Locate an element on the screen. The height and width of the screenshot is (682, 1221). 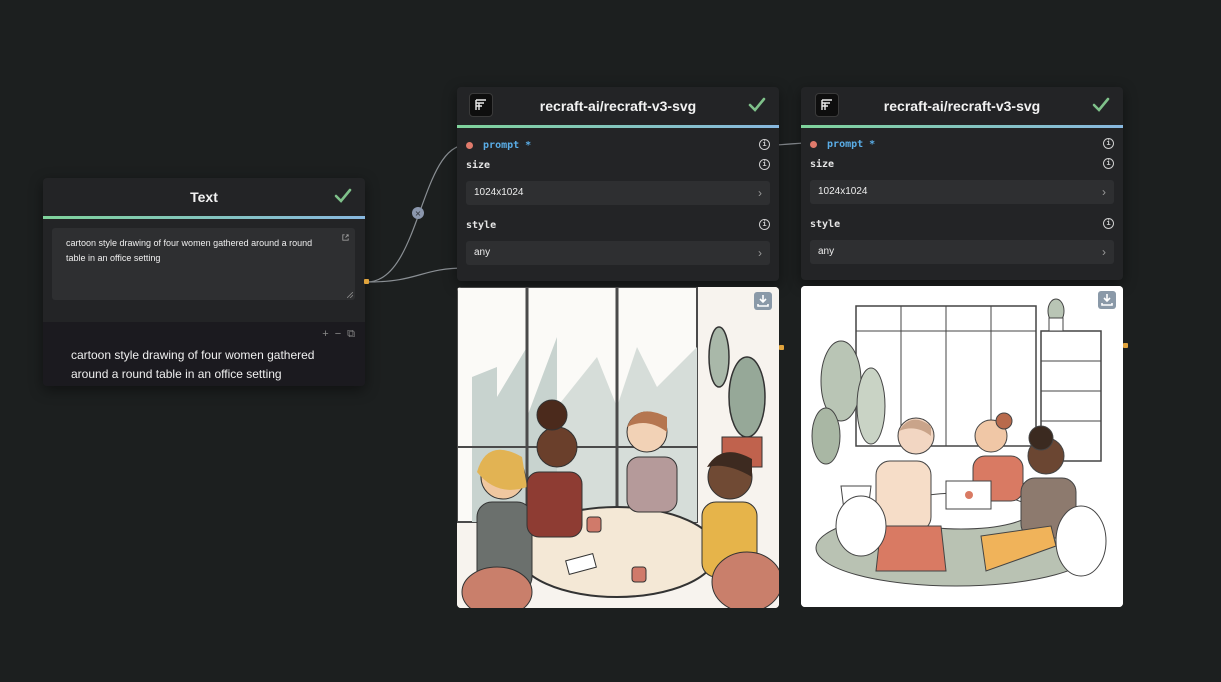
wire-text-to-node1-alt is located at coordinates (416, 275).